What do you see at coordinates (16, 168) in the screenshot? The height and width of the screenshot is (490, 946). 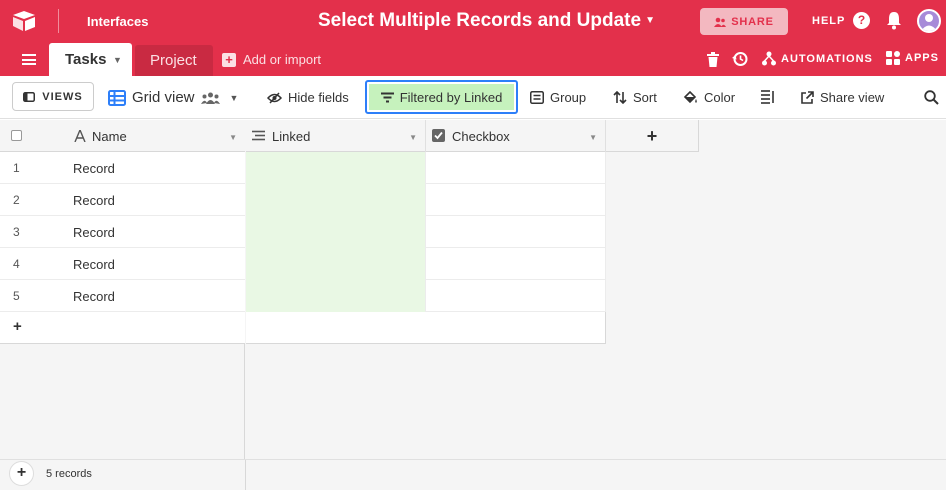 I see `row-number: 1` at bounding box center [16, 168].